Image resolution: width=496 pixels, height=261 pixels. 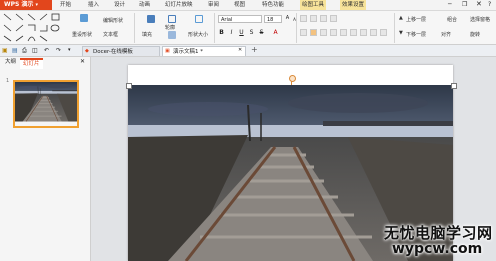 I want to click on tab-outline: 大纲, so click(x=10, y=62).